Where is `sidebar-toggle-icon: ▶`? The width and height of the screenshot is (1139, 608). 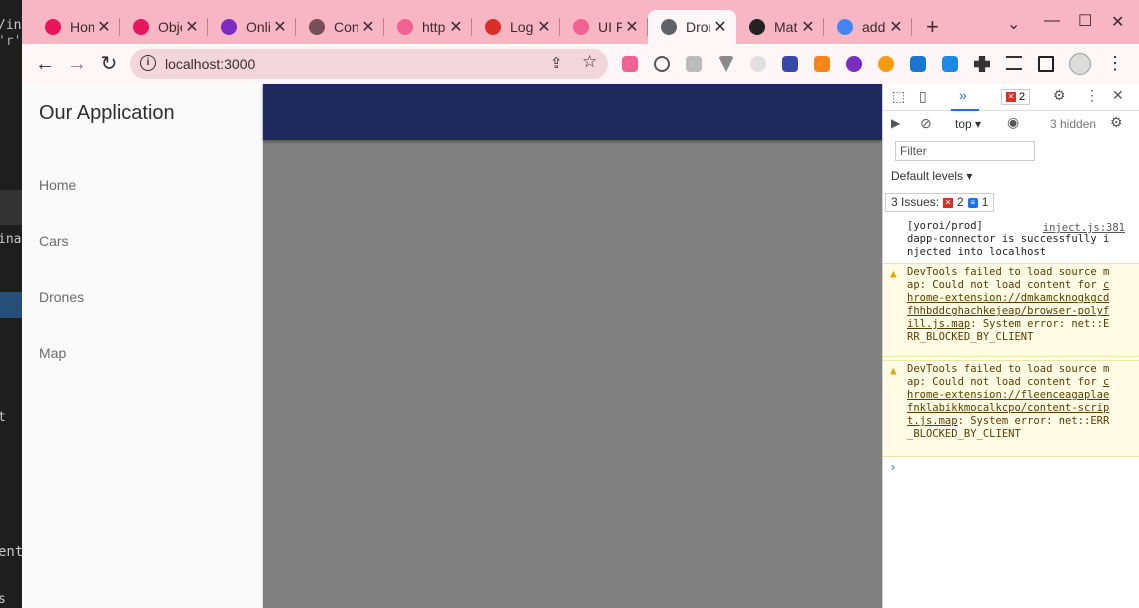
sidebar-toggle-icon: ▶ is located at coordinates (895, 123).